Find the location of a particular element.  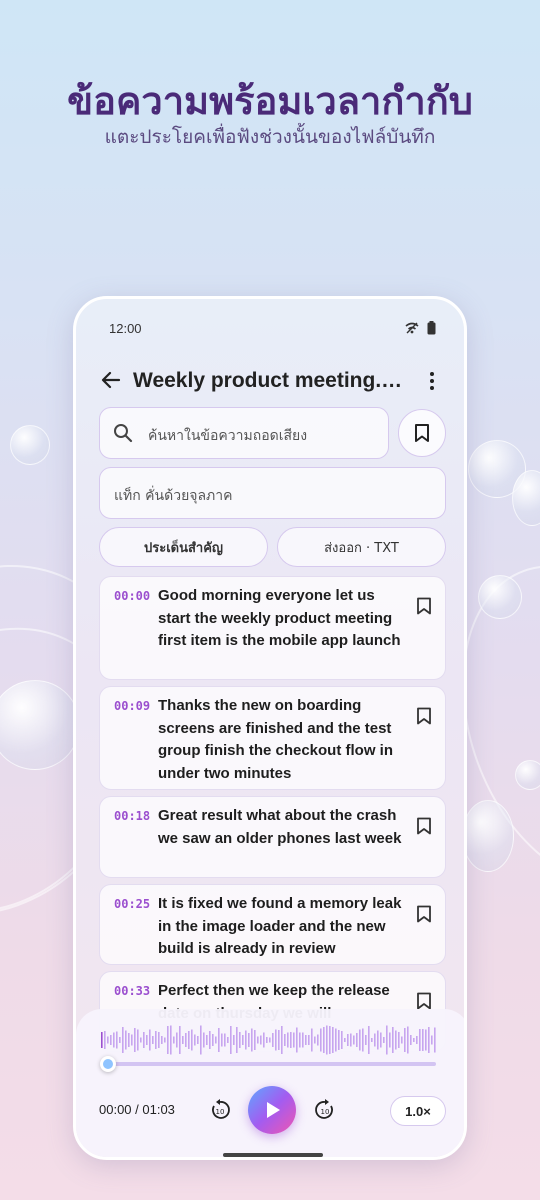

bookmarks-filter-button is located at coordinates (422, 433).